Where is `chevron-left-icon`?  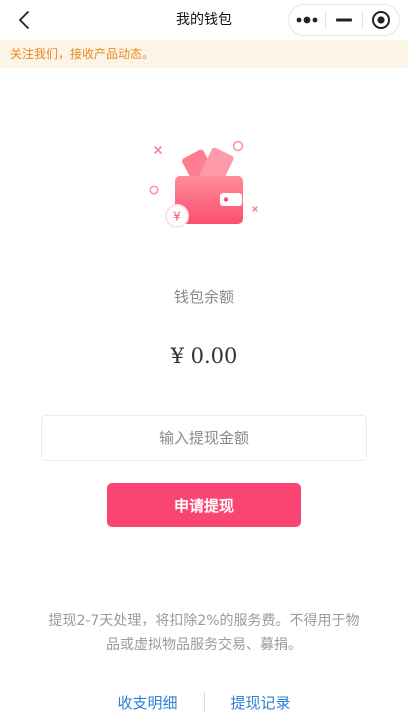
chevron-left-icon is located at coordinates (24, 20).